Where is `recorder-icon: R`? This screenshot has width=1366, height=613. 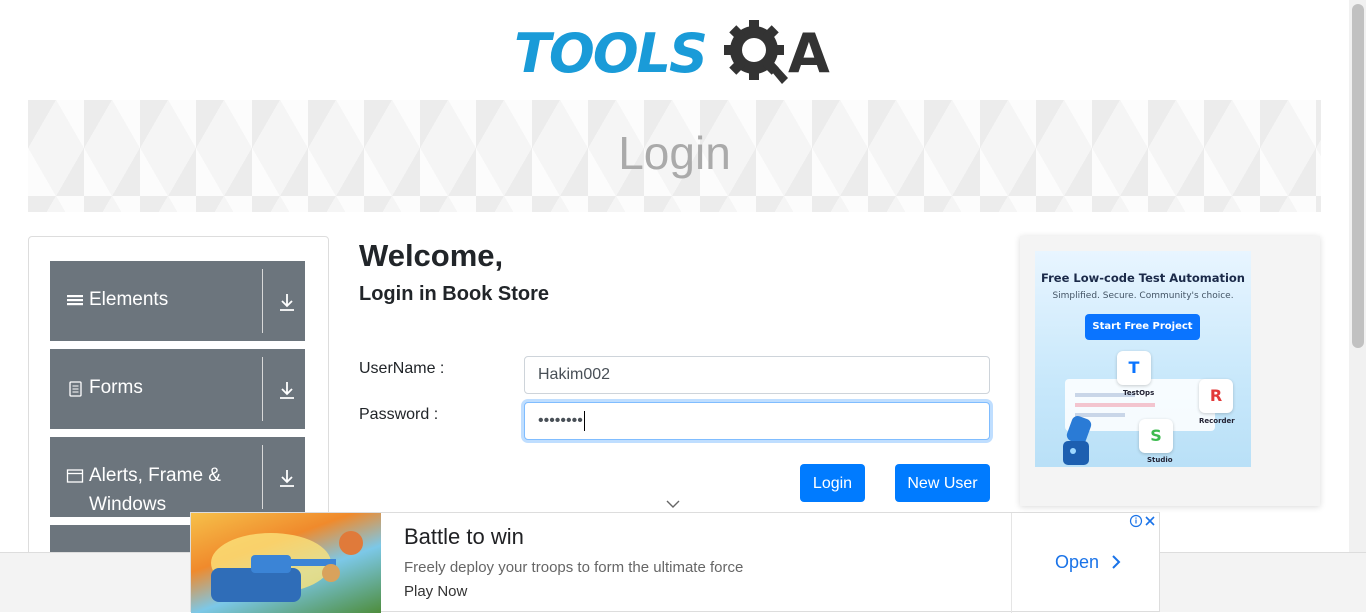 recorder-icon: R is located at coordinates (1216, 396).